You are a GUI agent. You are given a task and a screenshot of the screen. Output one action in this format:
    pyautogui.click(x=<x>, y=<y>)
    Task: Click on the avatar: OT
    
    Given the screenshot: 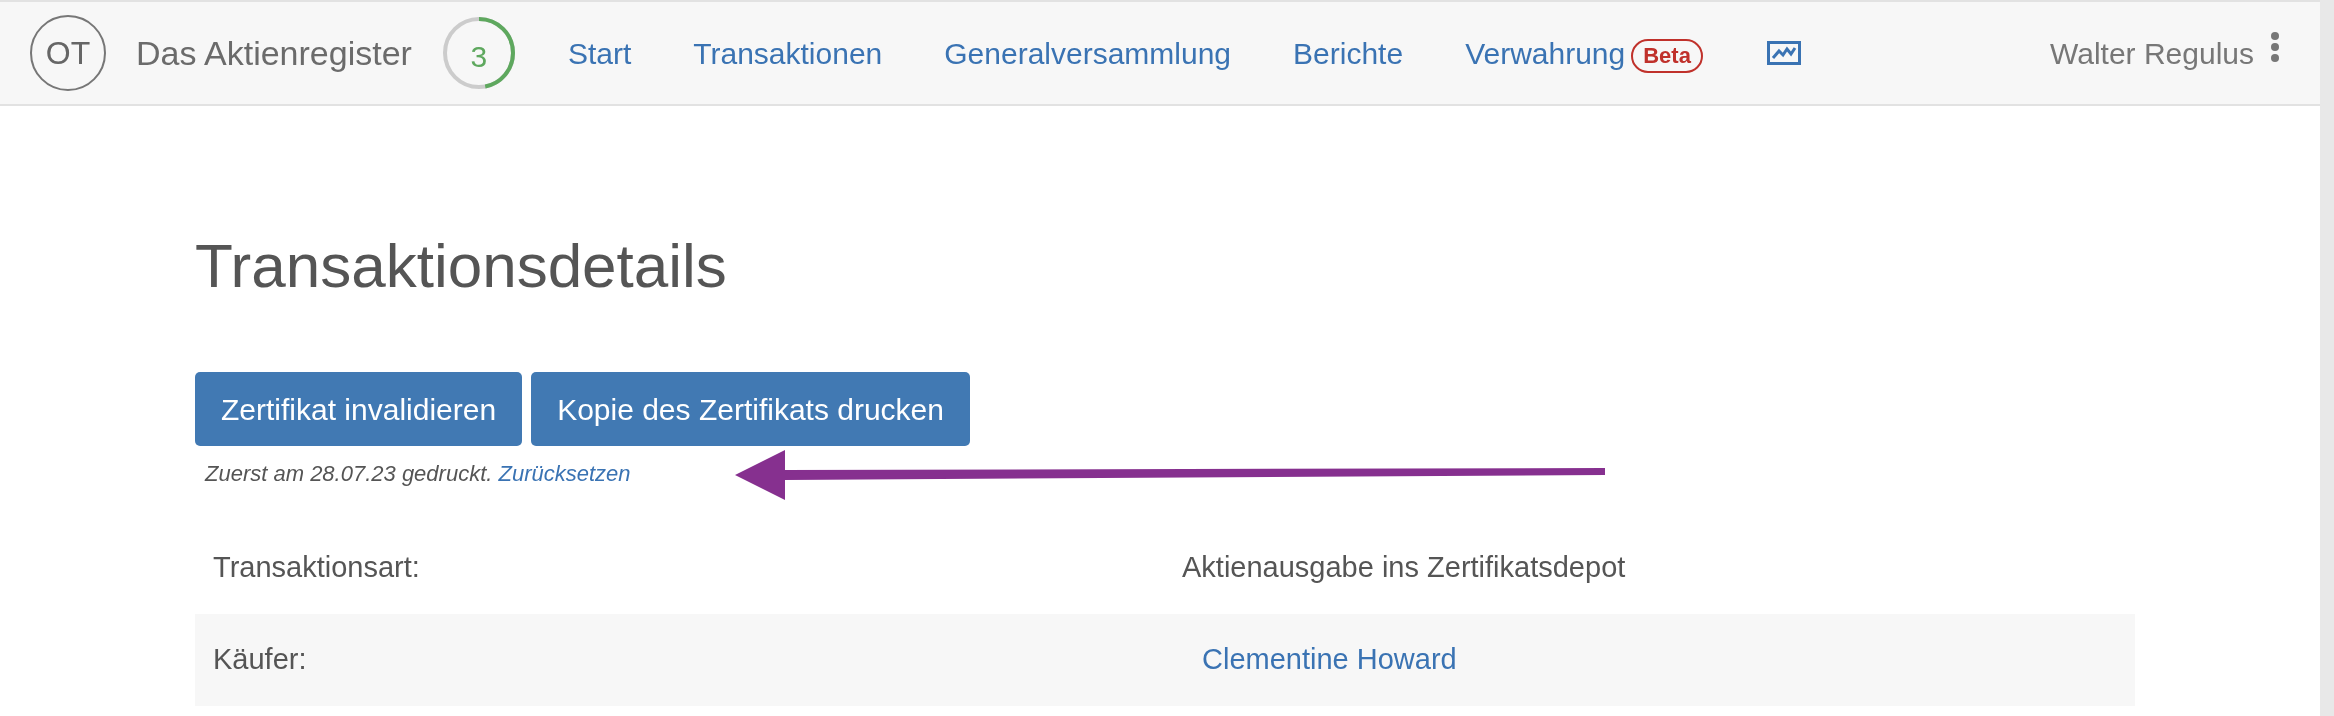 What is the action you would take?
    pyautogui.click(x=68, y=53)
    